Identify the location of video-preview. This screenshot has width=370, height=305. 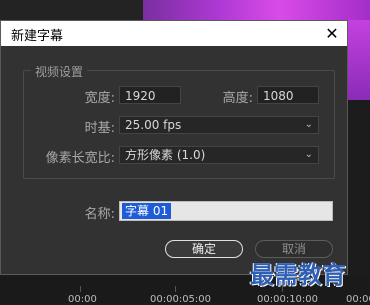
(256, 10).